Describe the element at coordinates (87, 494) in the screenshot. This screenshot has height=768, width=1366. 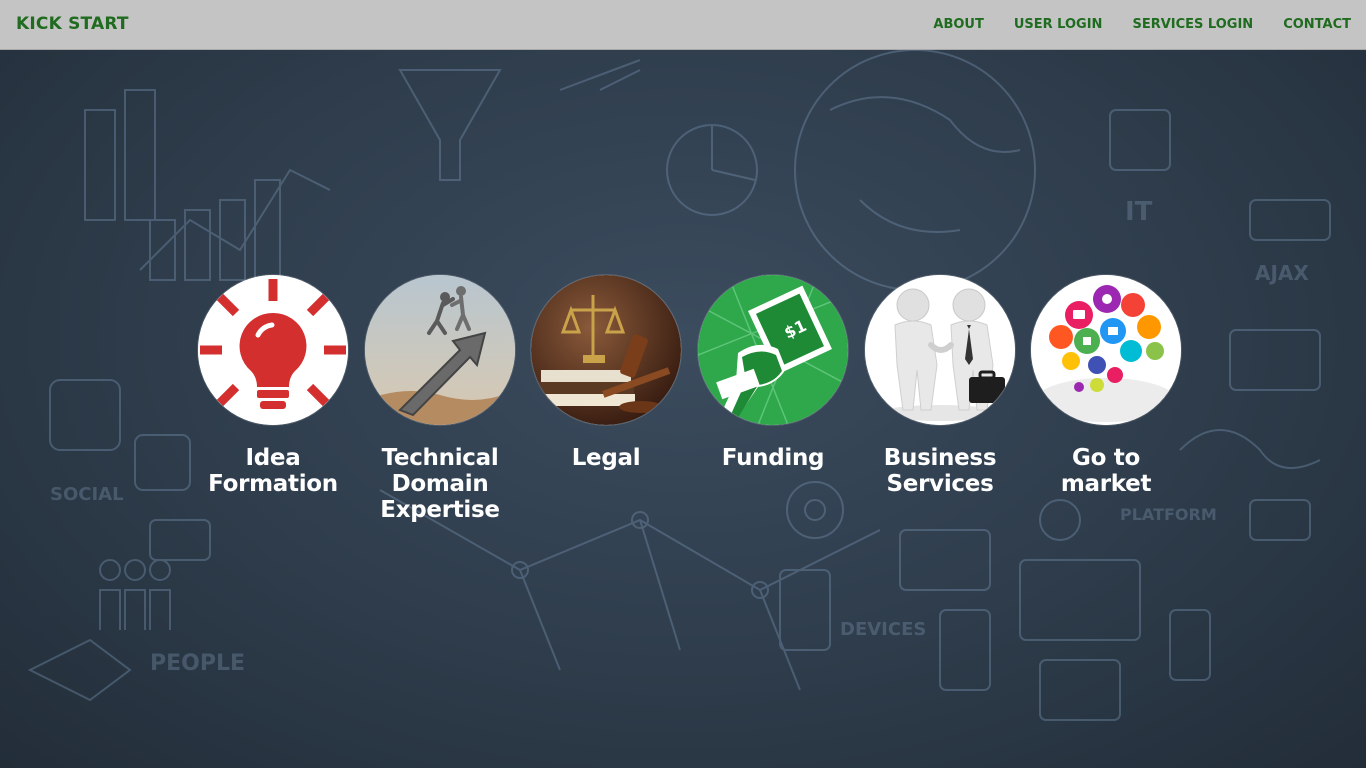
I see `doodle-word-social: SOCIAL` at that location.